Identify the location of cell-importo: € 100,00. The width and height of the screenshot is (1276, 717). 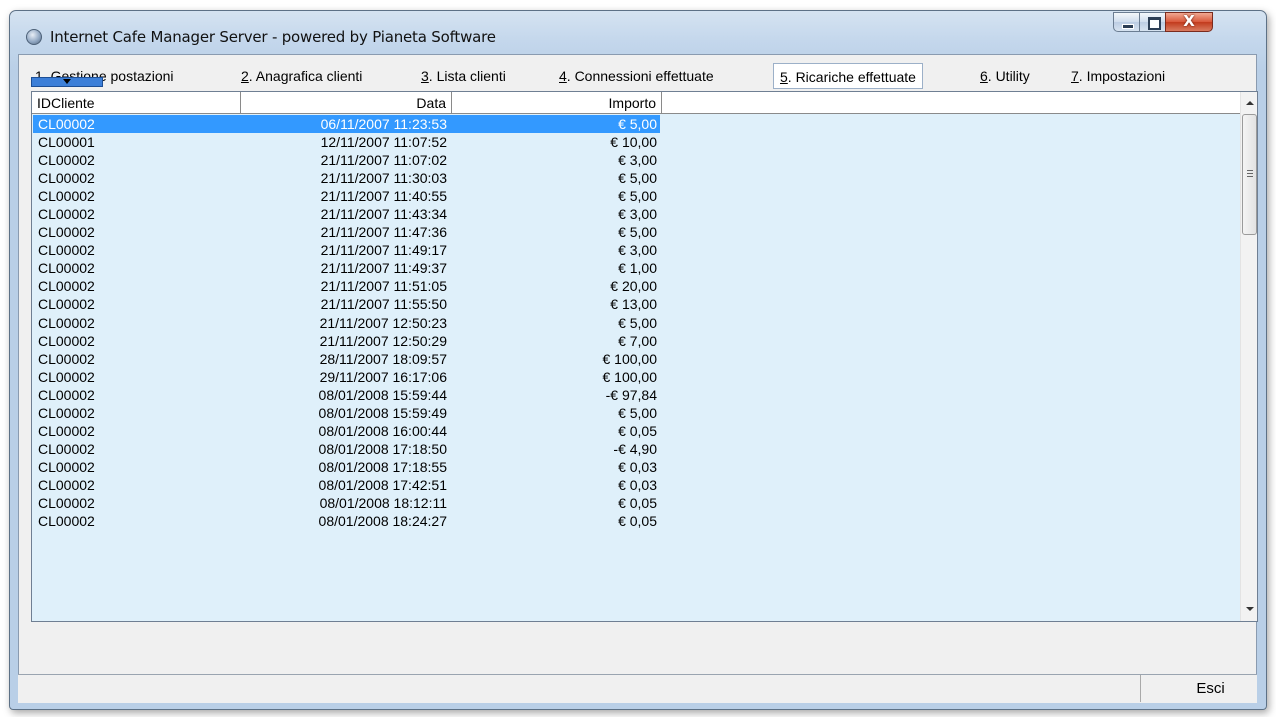
(630, 376).